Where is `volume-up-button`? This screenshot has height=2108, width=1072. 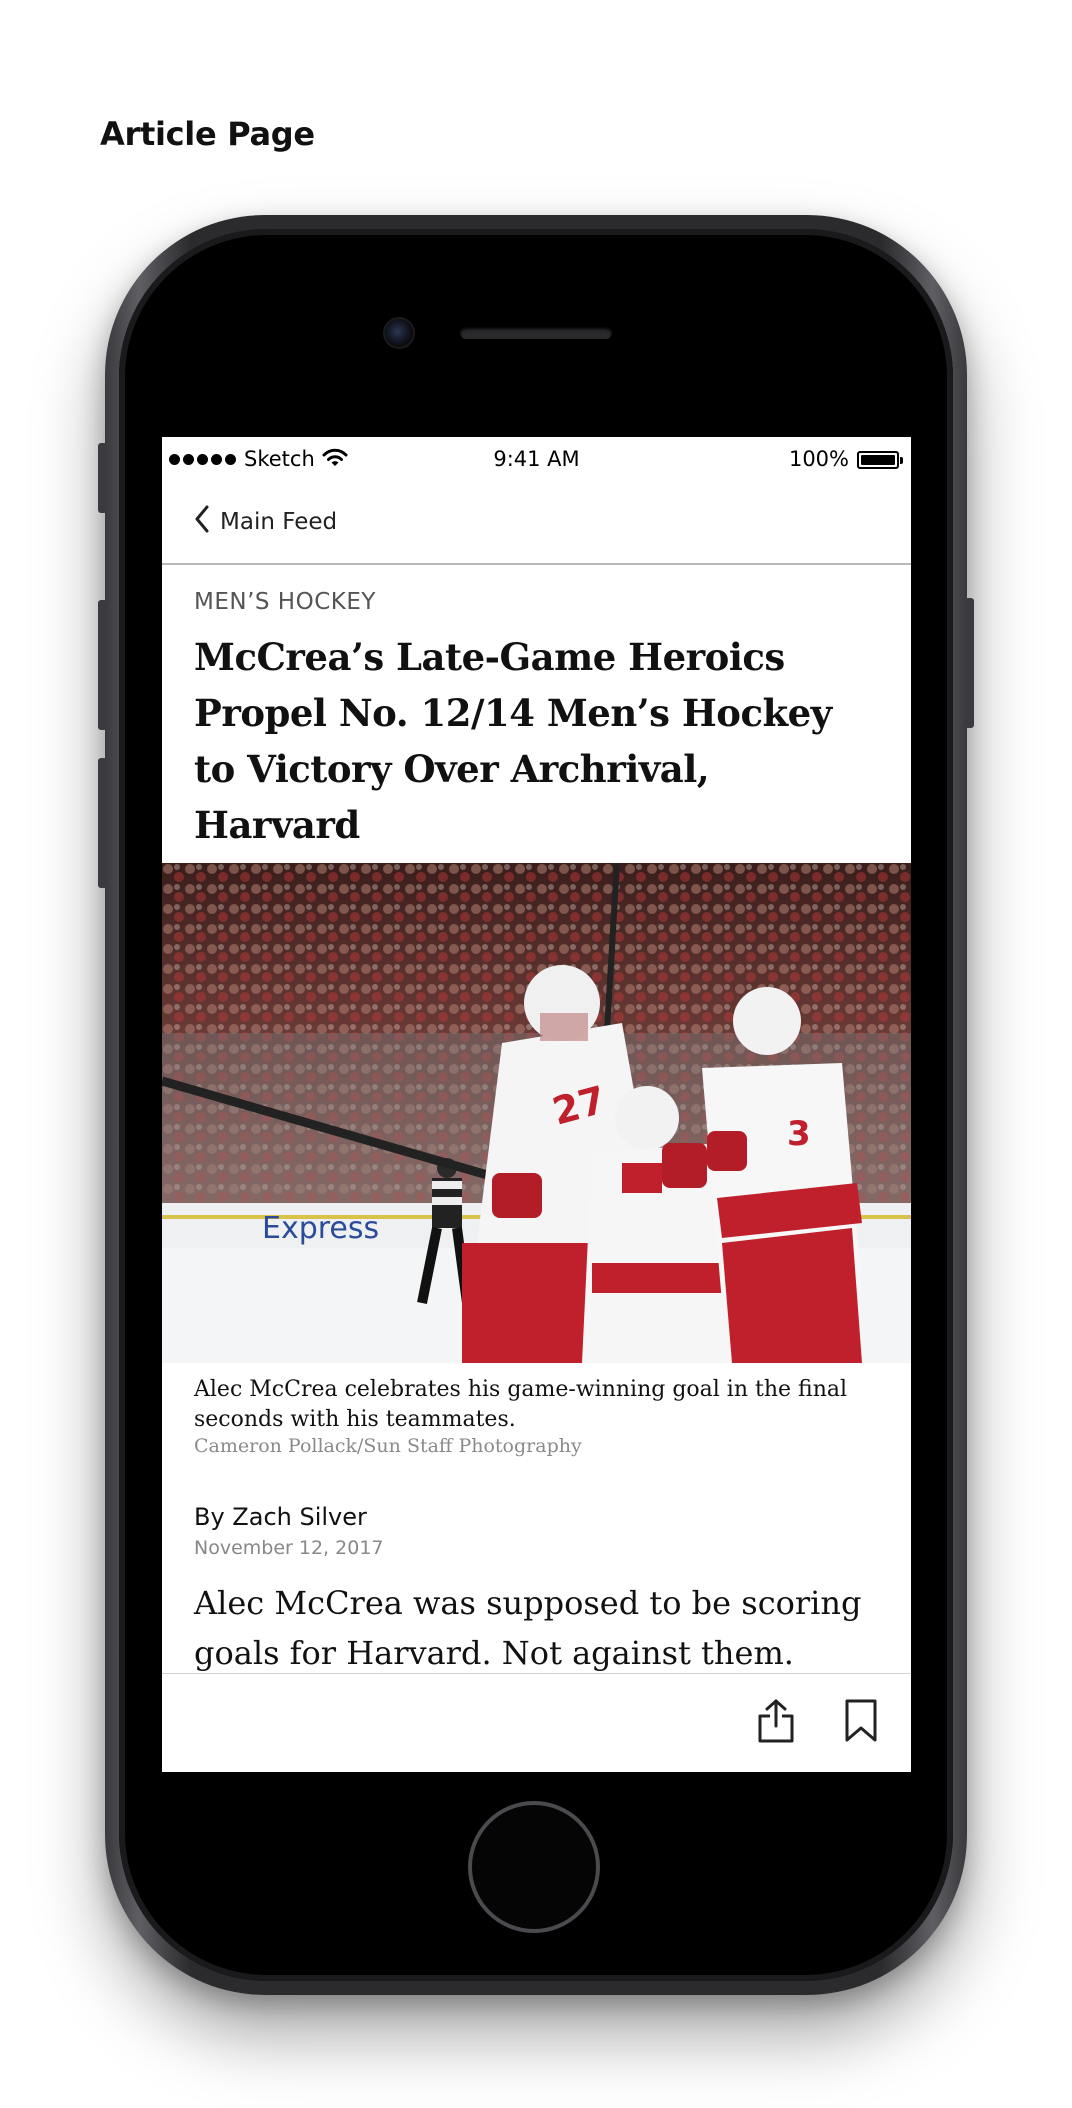
volume-up-button is located at coordinates (102, 665).